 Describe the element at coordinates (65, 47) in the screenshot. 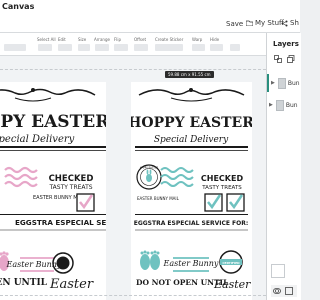

I see `edit-button` at that location.